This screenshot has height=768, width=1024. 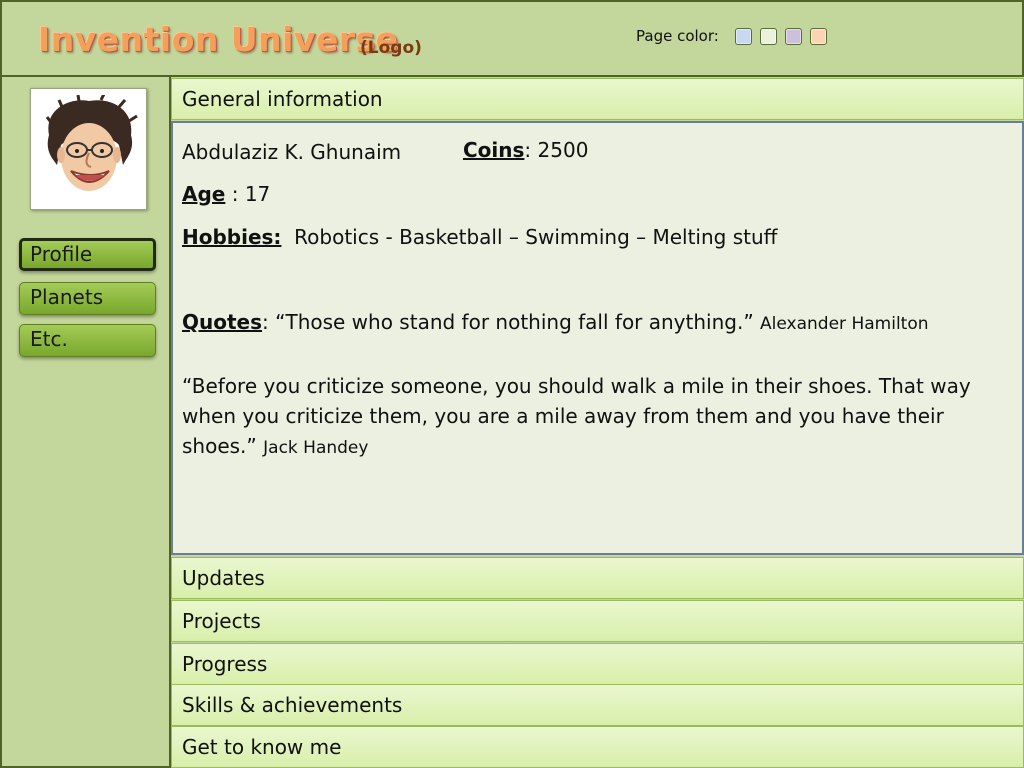 I want to click on avatar, so click(x=88, y=149).